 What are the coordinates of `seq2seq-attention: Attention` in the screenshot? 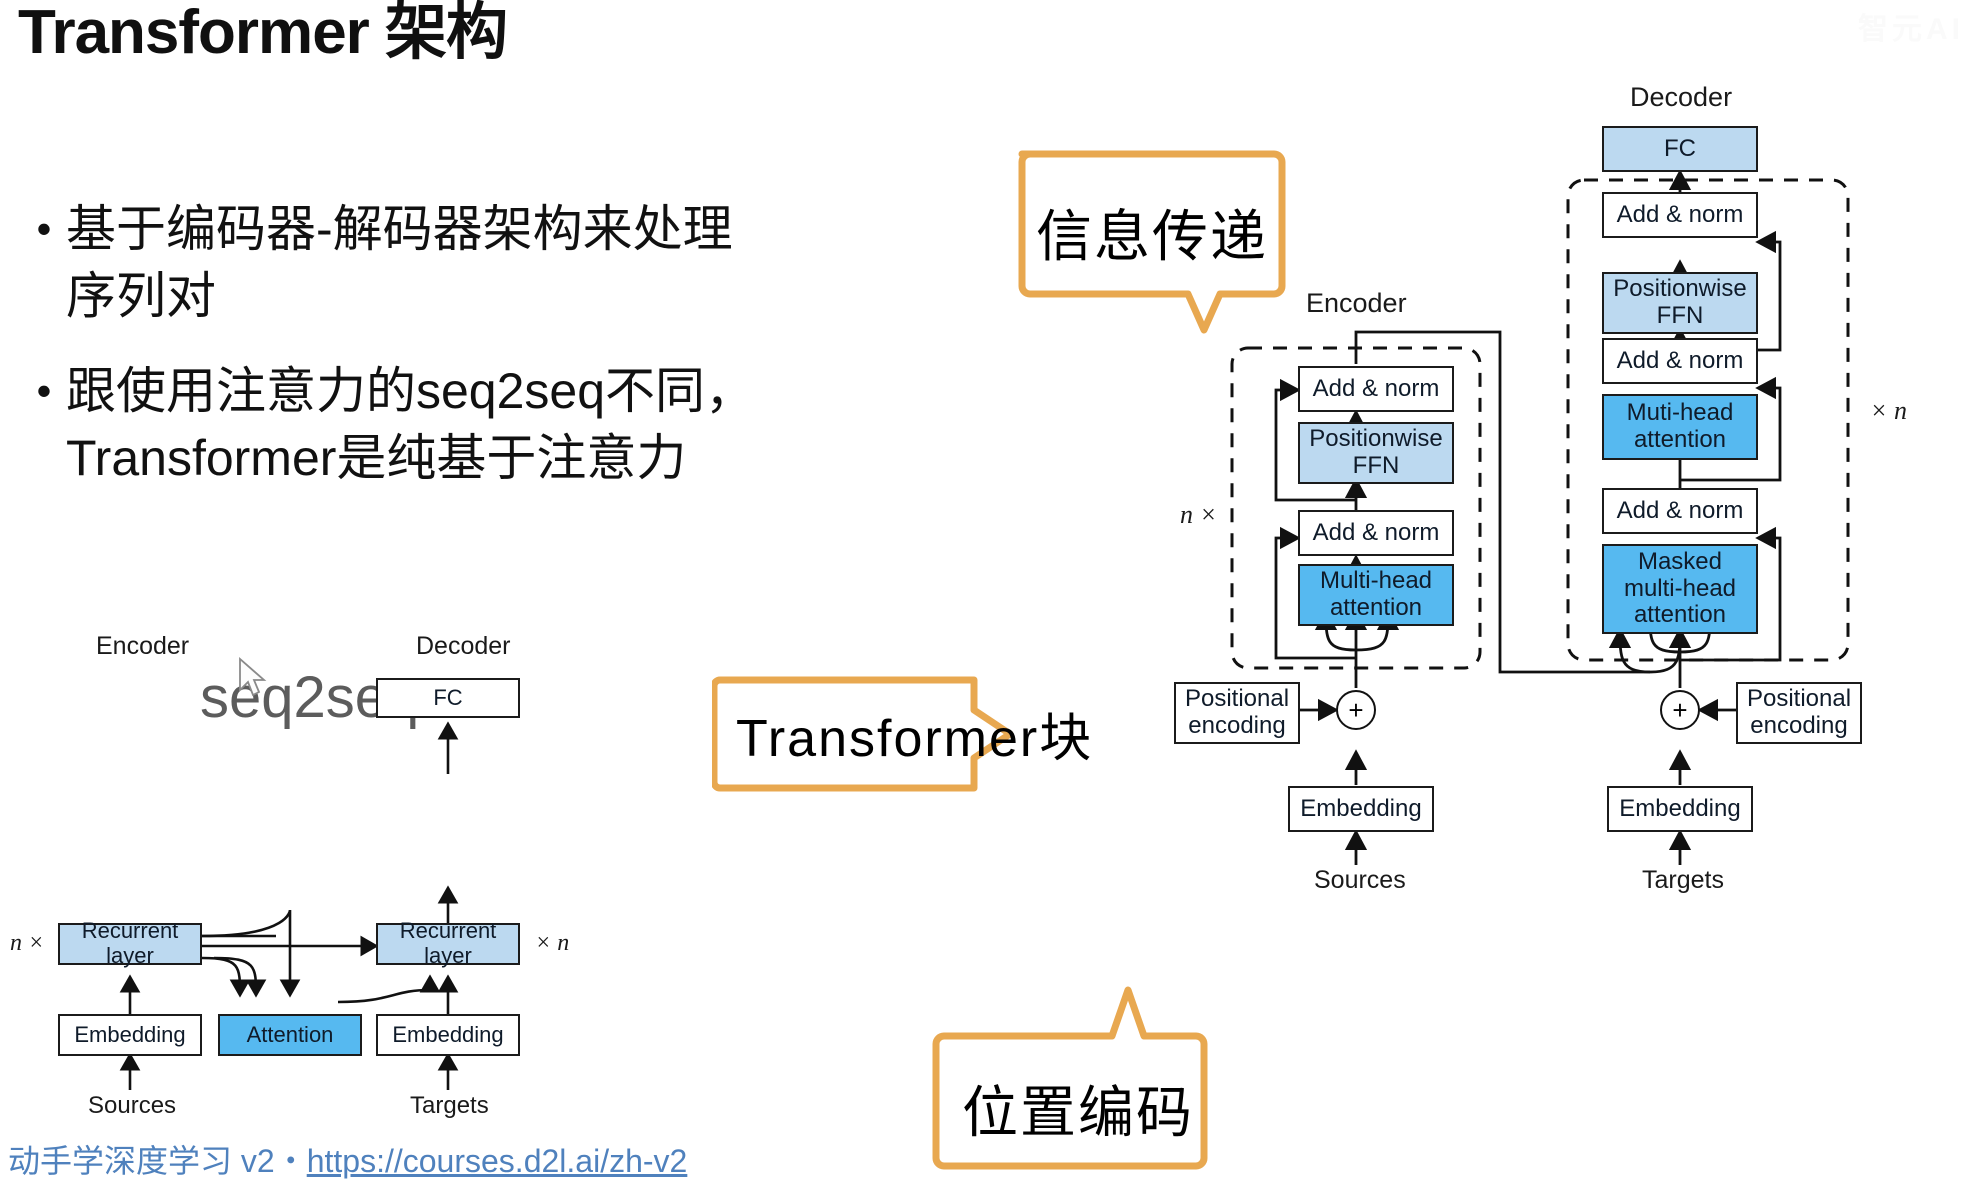 It's located at (290, 1035).